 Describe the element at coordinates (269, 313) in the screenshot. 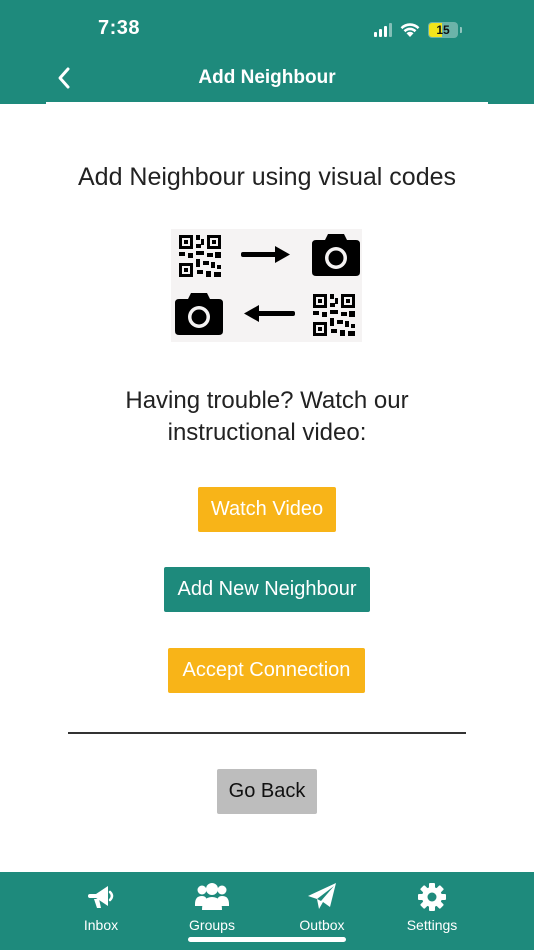

I see `arrow-left-icon` at that location.